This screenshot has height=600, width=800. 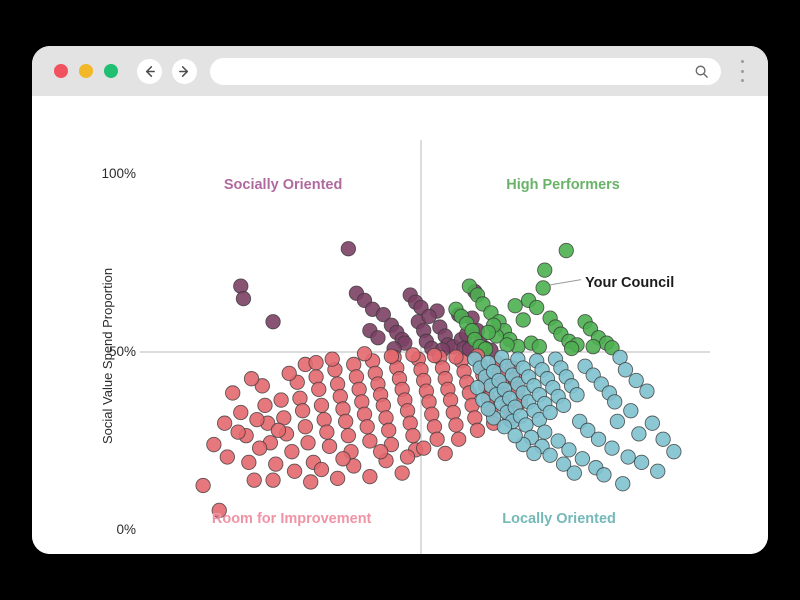 What do you see at coordinates (465, 71) in the screenshot?
I see `address-bar` at bounding box center [465, 71].